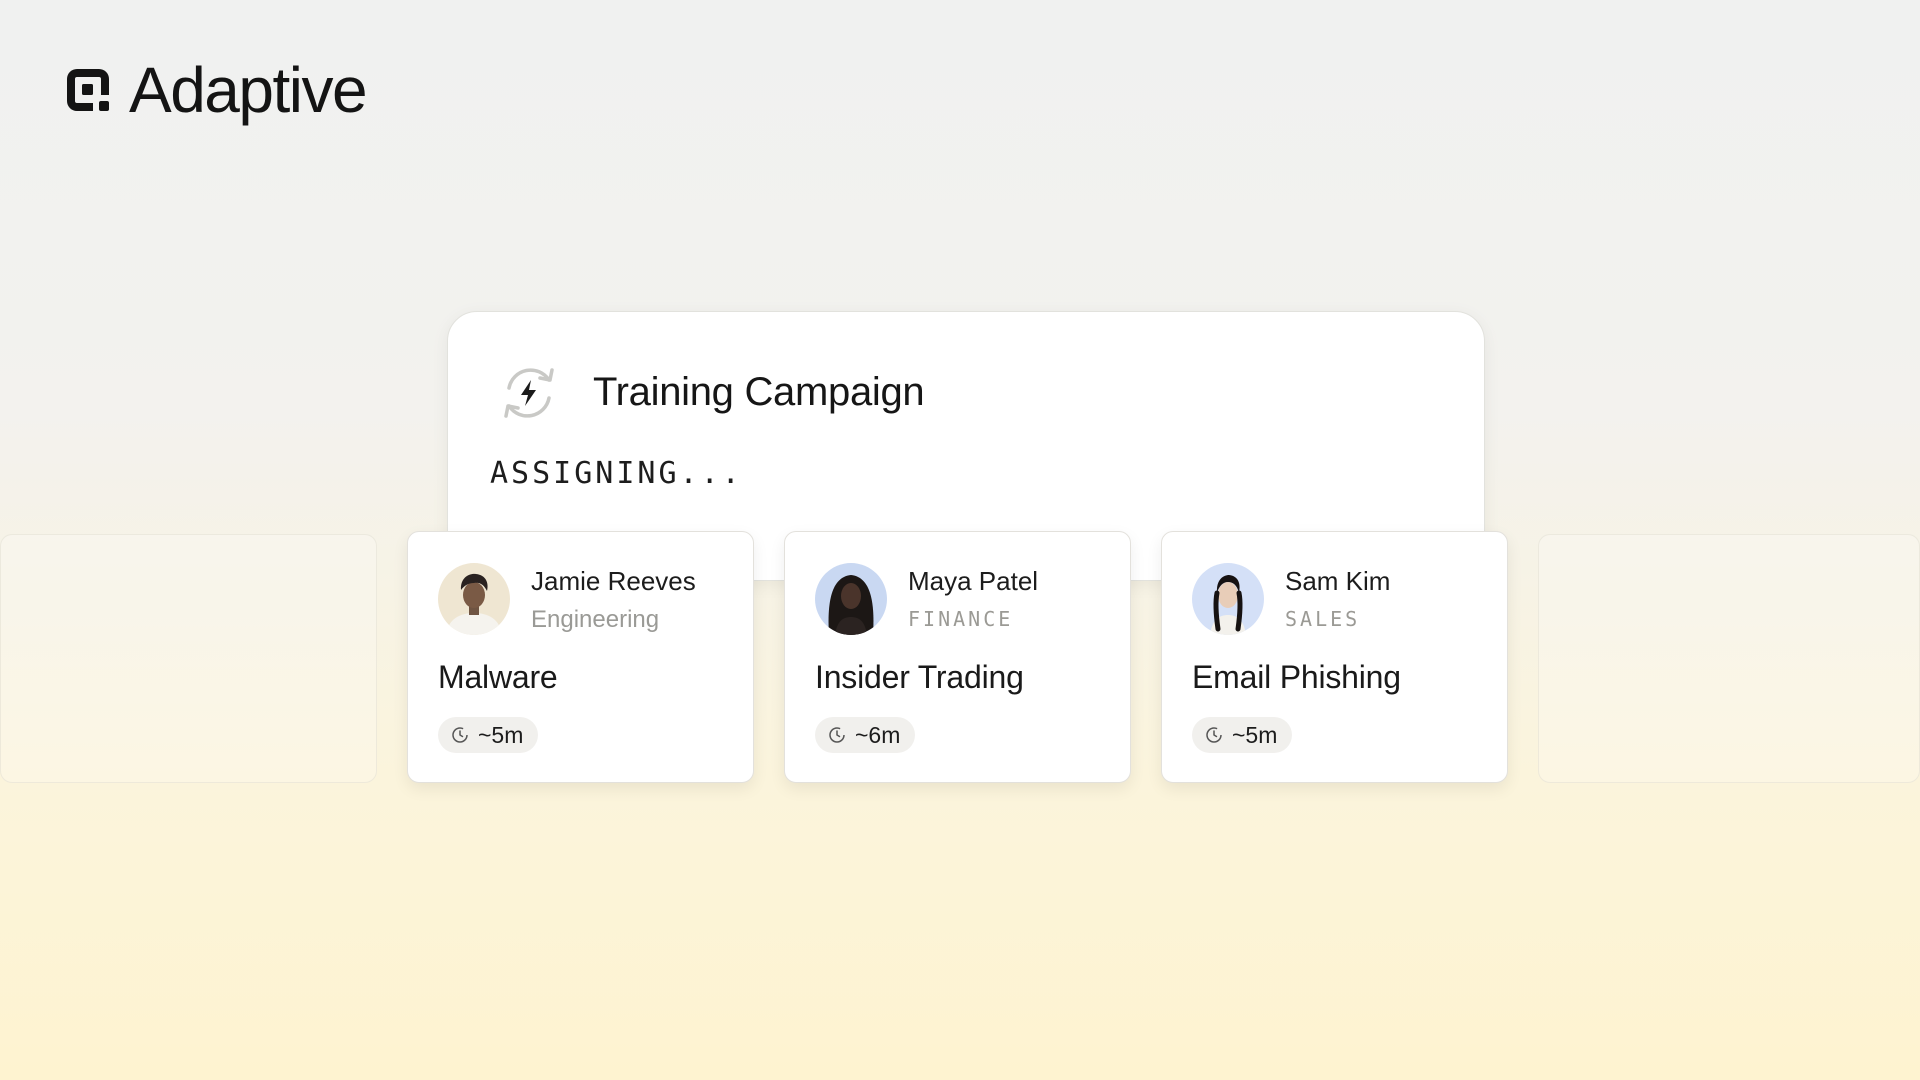 Image resolution: width=1920 pixels, height=1080 pixels. I want to click on brand-name: Adaptive, so click(248, 90).